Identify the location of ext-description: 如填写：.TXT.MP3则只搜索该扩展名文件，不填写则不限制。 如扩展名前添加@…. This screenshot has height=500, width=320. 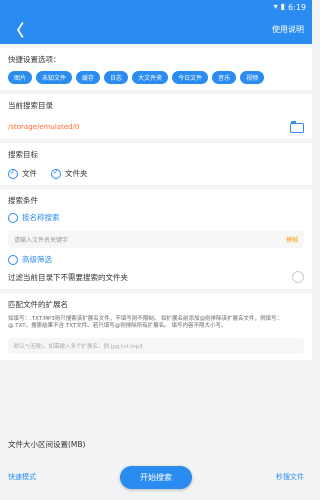
(145, 322).